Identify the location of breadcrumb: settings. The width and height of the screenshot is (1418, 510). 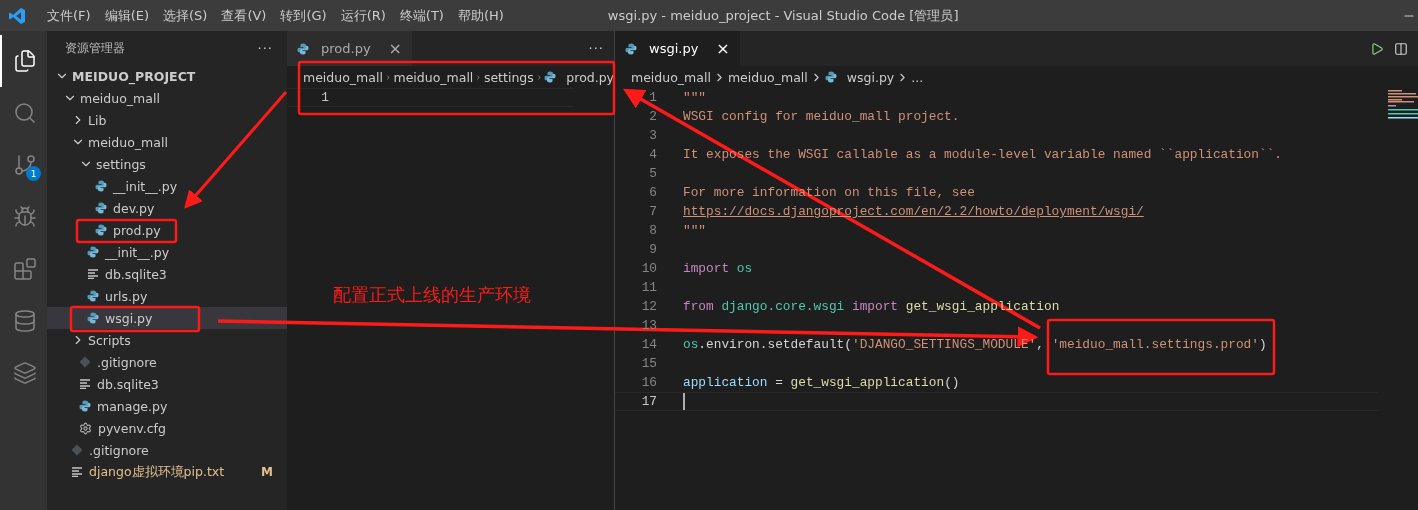
(508, 77).